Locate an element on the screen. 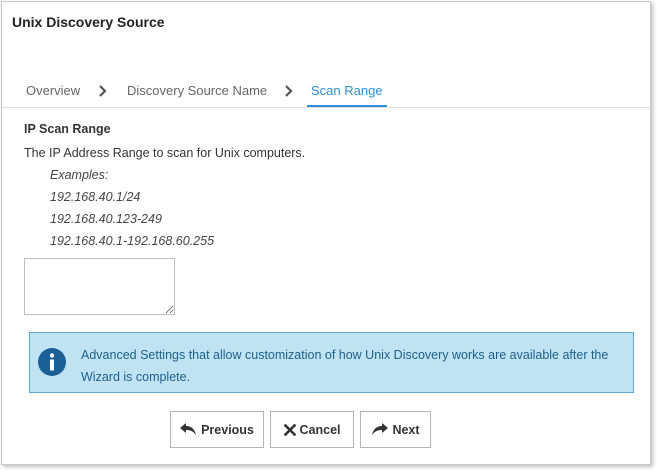 The height and width of the screenshot is (471, 657). cancel-button-label: Cancel is located at coordinates (320, 429).